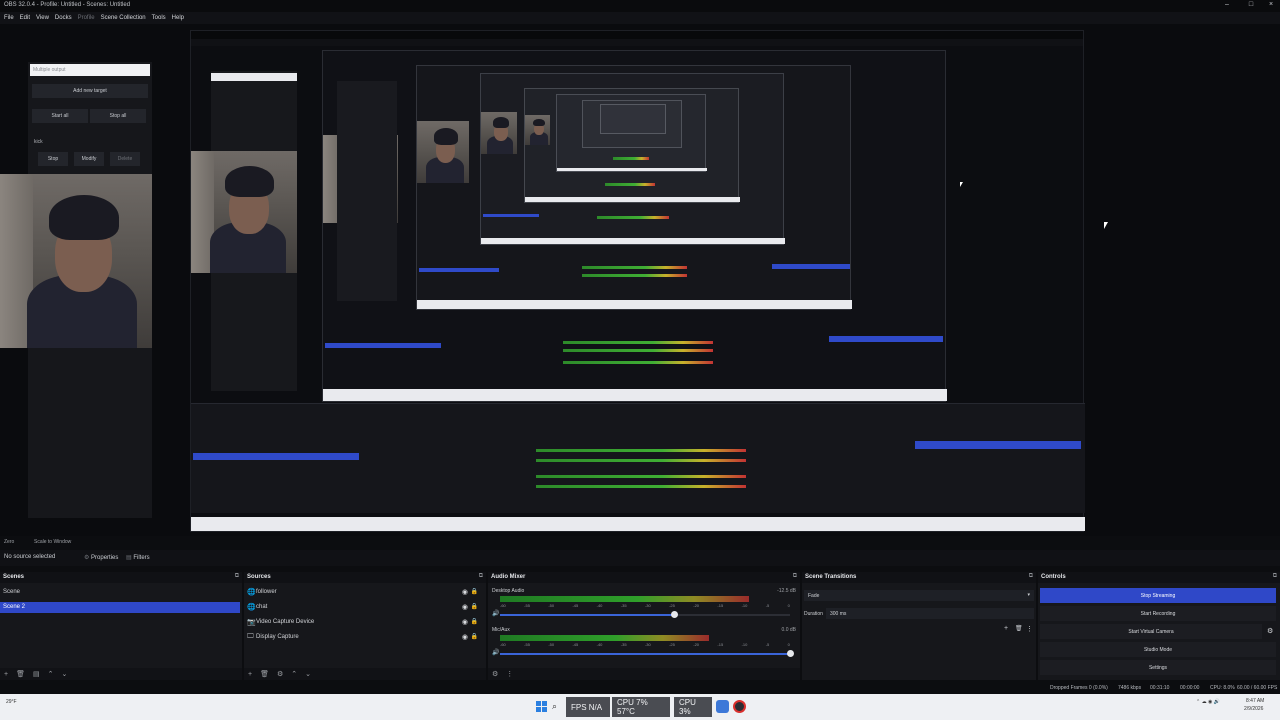 The height and width of the screenshot is (720, 1280). What do you see at coordinates (732, 615) in the screenshot?
I see `volume-slider-track` at bounding box center [732, 615].